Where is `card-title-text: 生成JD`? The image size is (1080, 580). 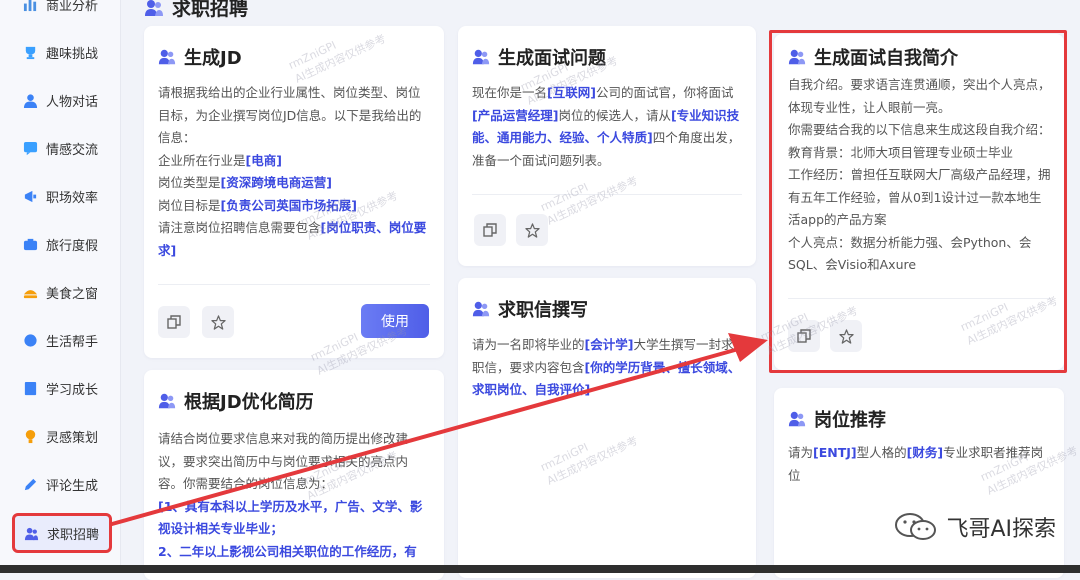 card-title-text: 生成JD is located at coordinates (213, 58).